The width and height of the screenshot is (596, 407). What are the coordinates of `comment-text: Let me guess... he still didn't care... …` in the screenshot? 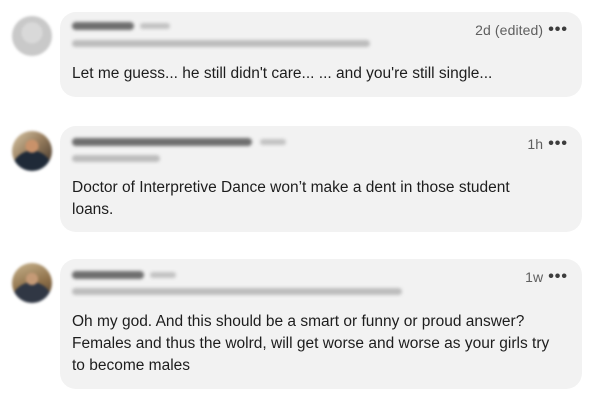 It's located at (282, 73).